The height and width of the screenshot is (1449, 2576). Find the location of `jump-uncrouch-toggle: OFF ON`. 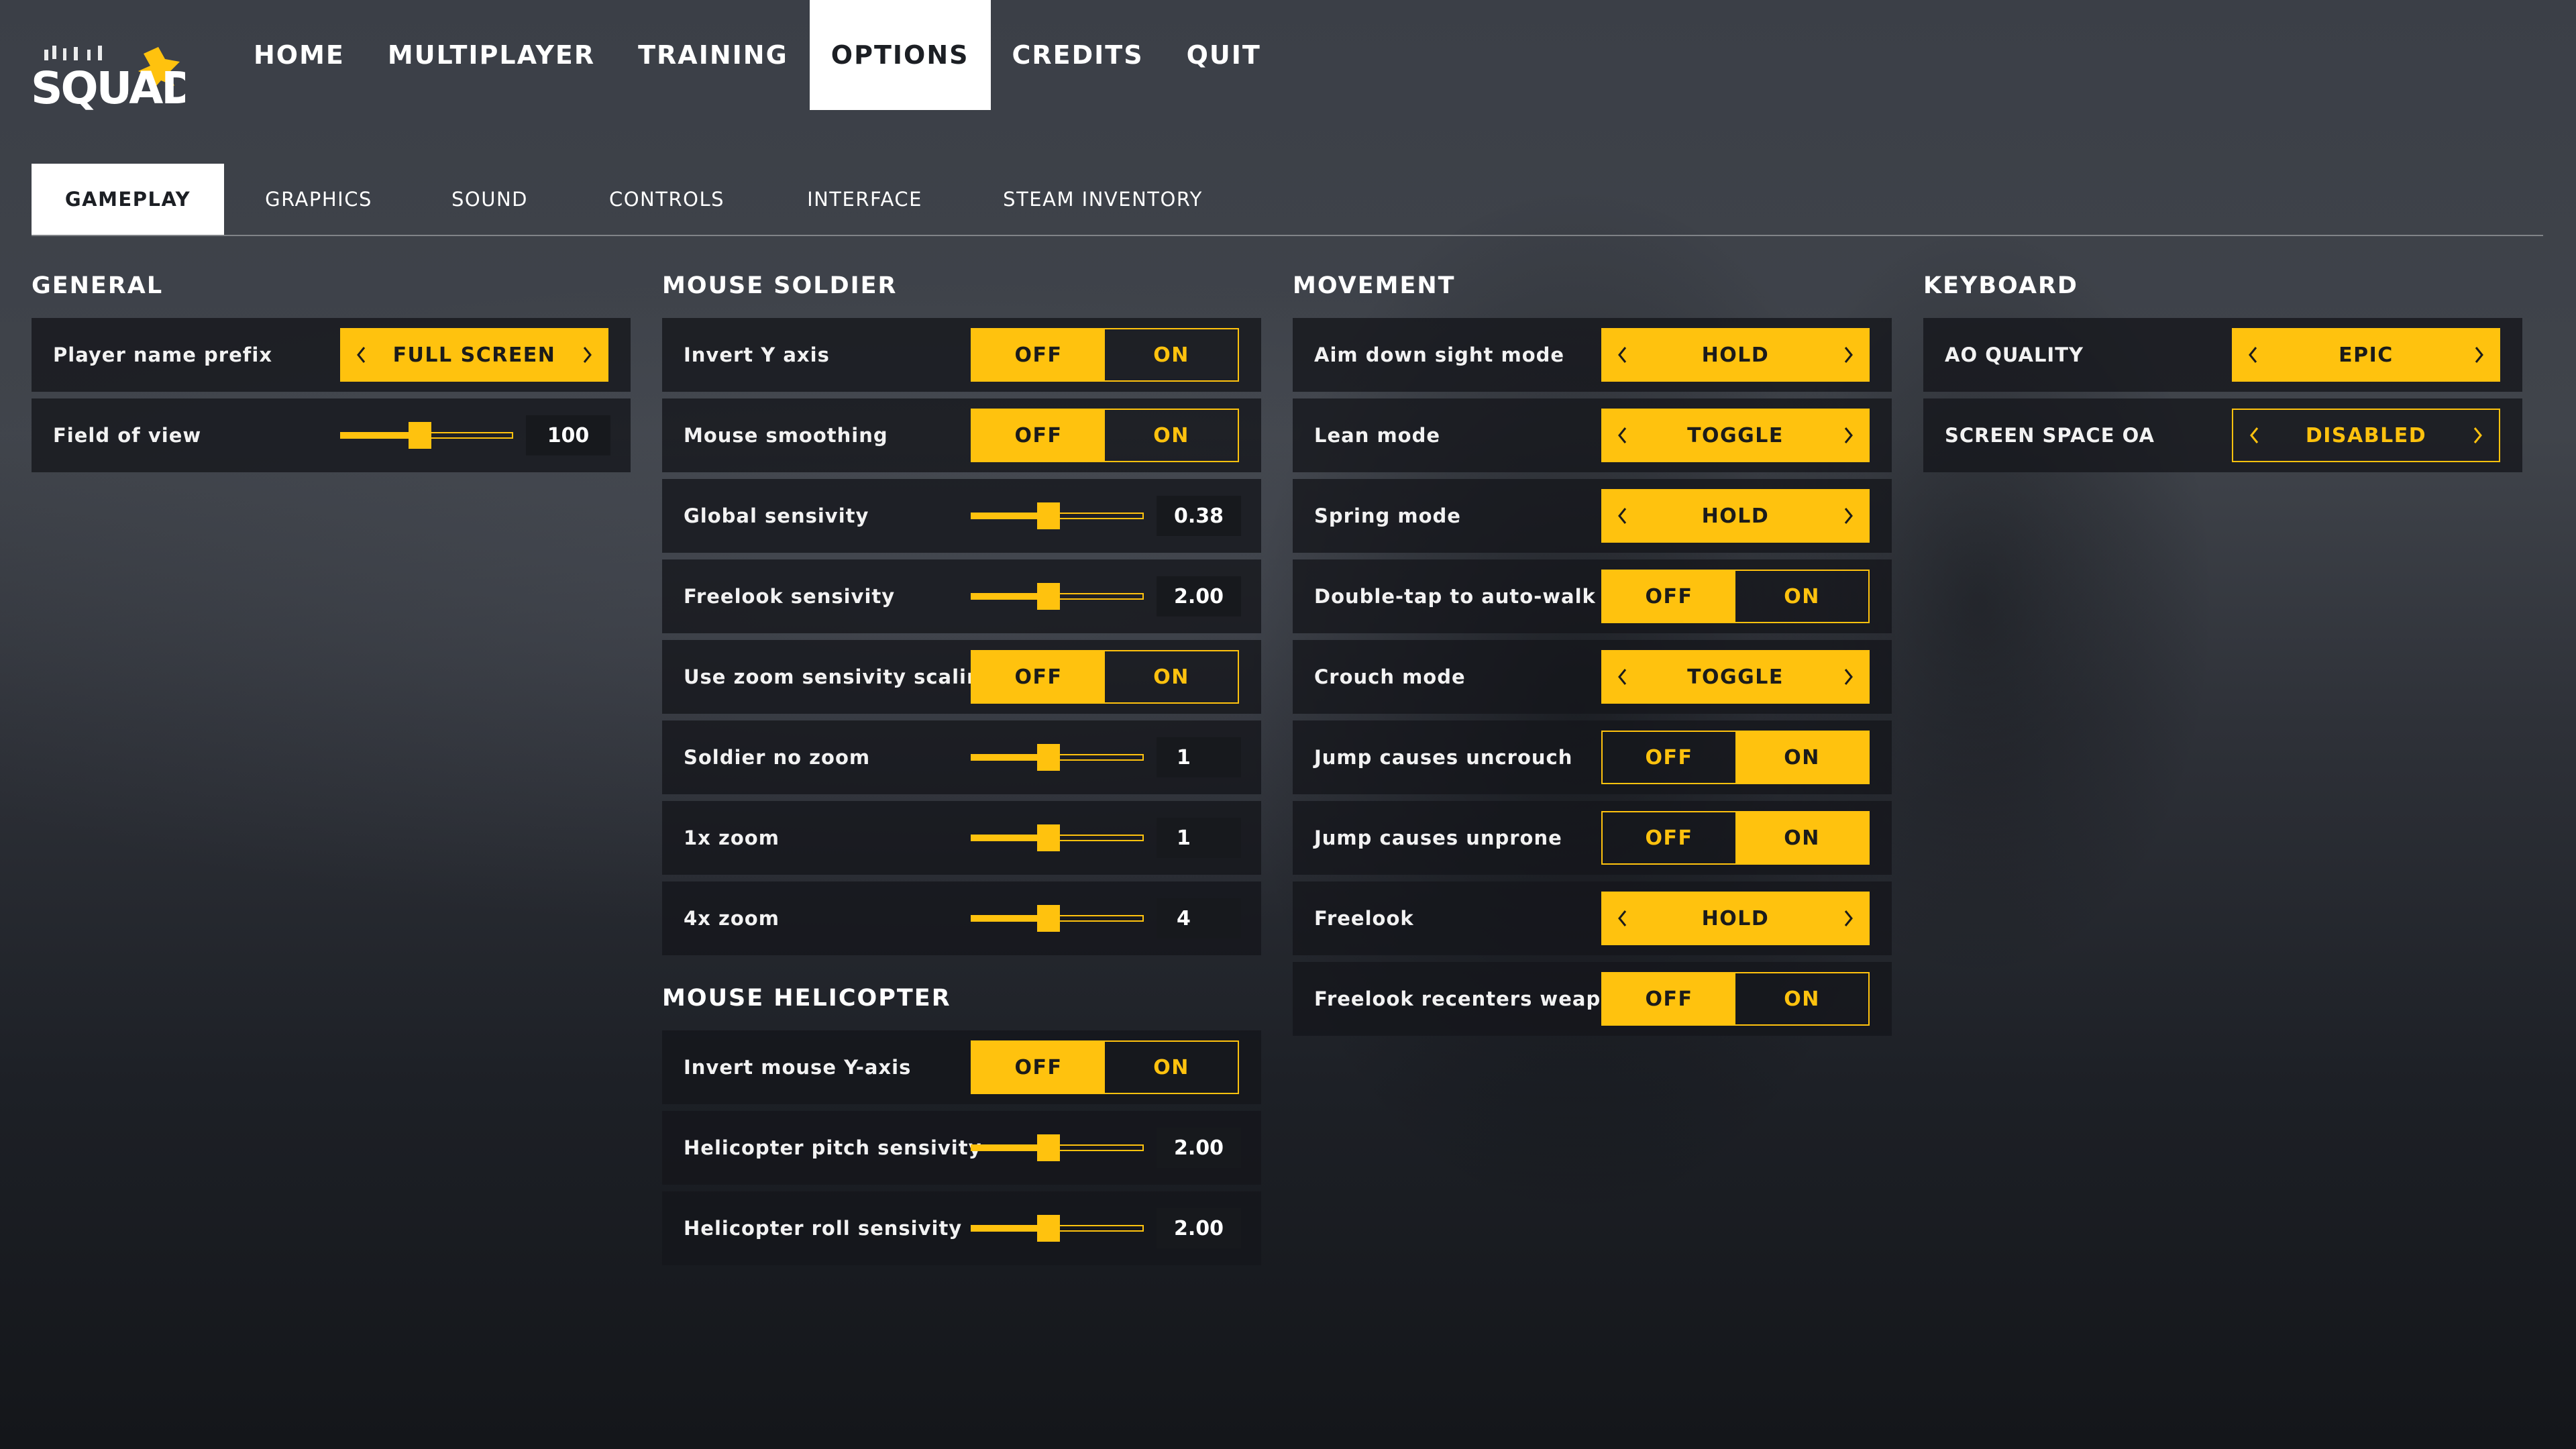

jump-uncrouch-toggle: OFF ON is located at coordinates (1735, 757).